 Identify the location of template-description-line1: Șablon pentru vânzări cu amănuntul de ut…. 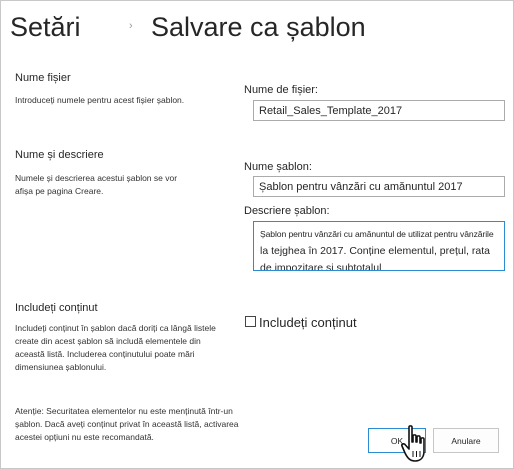
(377, 234).